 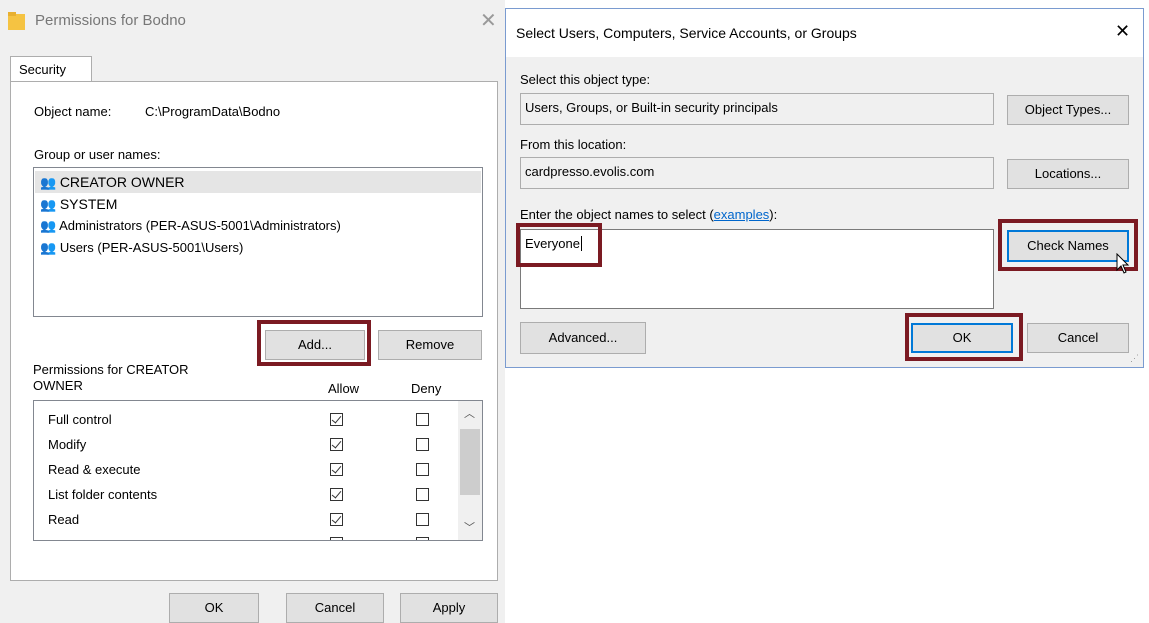 What do you see at coordinates (213, 111) in the screenshot?
I see `object-name-value: C:\ProgramData\Bodno` at bounding box center [213, 111].